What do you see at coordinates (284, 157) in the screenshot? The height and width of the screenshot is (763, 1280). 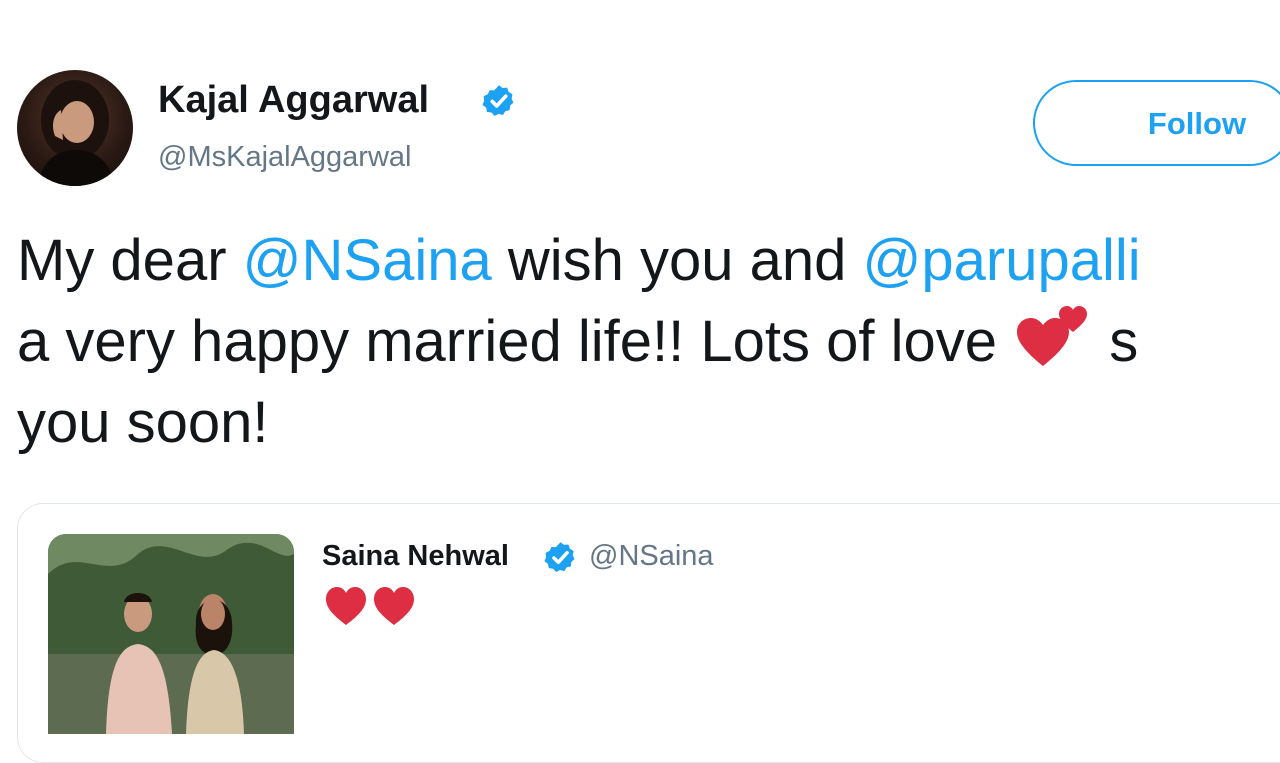 I see `author-handle: @MsKajalAggarwal` at bounding box center [284, 157].